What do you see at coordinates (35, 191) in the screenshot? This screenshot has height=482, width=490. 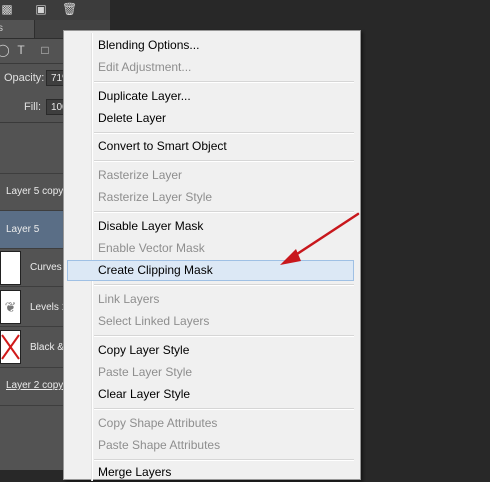 I see `layer-name: Layer 5 copy` at bounding box center [35, 191].